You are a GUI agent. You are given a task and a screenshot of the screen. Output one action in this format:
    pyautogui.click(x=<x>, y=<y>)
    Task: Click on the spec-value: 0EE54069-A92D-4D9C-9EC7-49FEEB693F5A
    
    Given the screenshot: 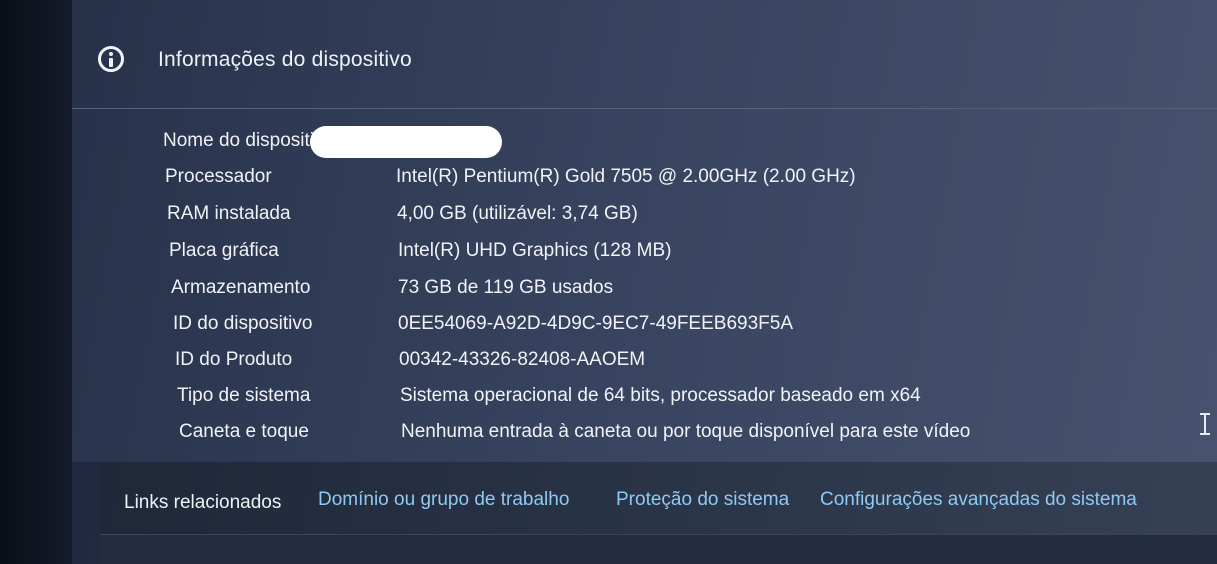 What is the action you would take?
    pyautogui.click(x=595, y=323)
    